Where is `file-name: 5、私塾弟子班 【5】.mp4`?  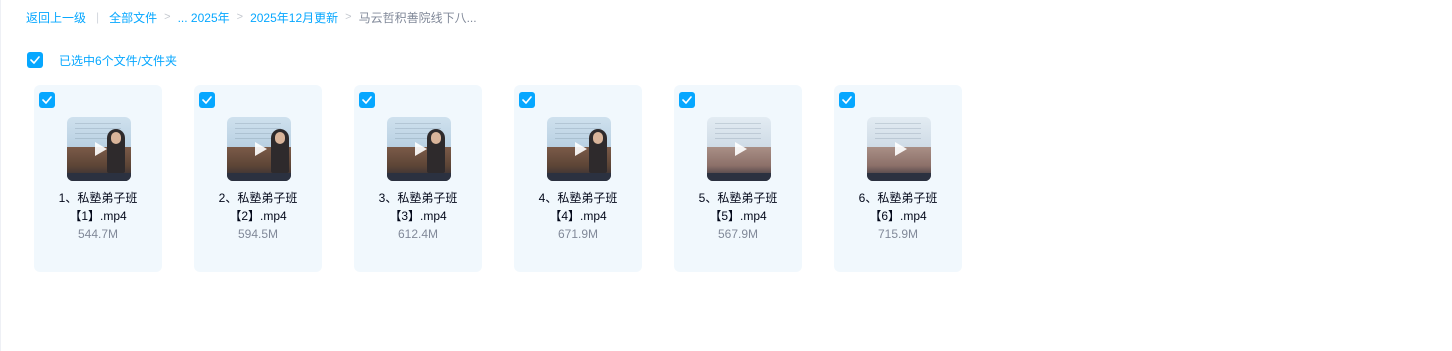 file-name: 5、私塾弟子班 【5】.mp4 is located at coordinates (738, 207).